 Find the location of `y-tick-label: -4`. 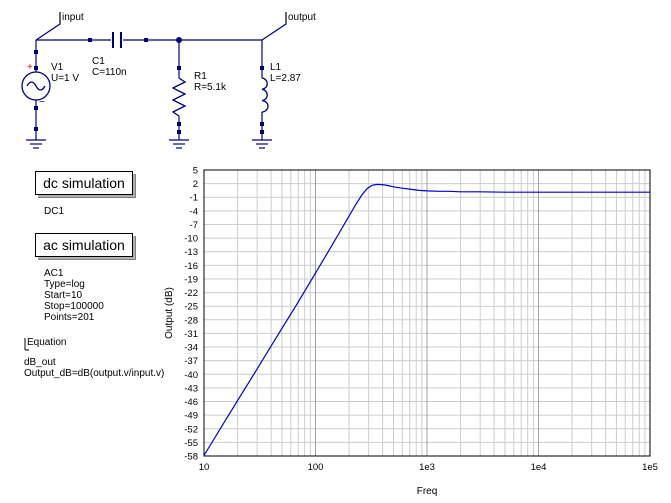

y-tick-label: -4 is located at coordinates (194, 211).